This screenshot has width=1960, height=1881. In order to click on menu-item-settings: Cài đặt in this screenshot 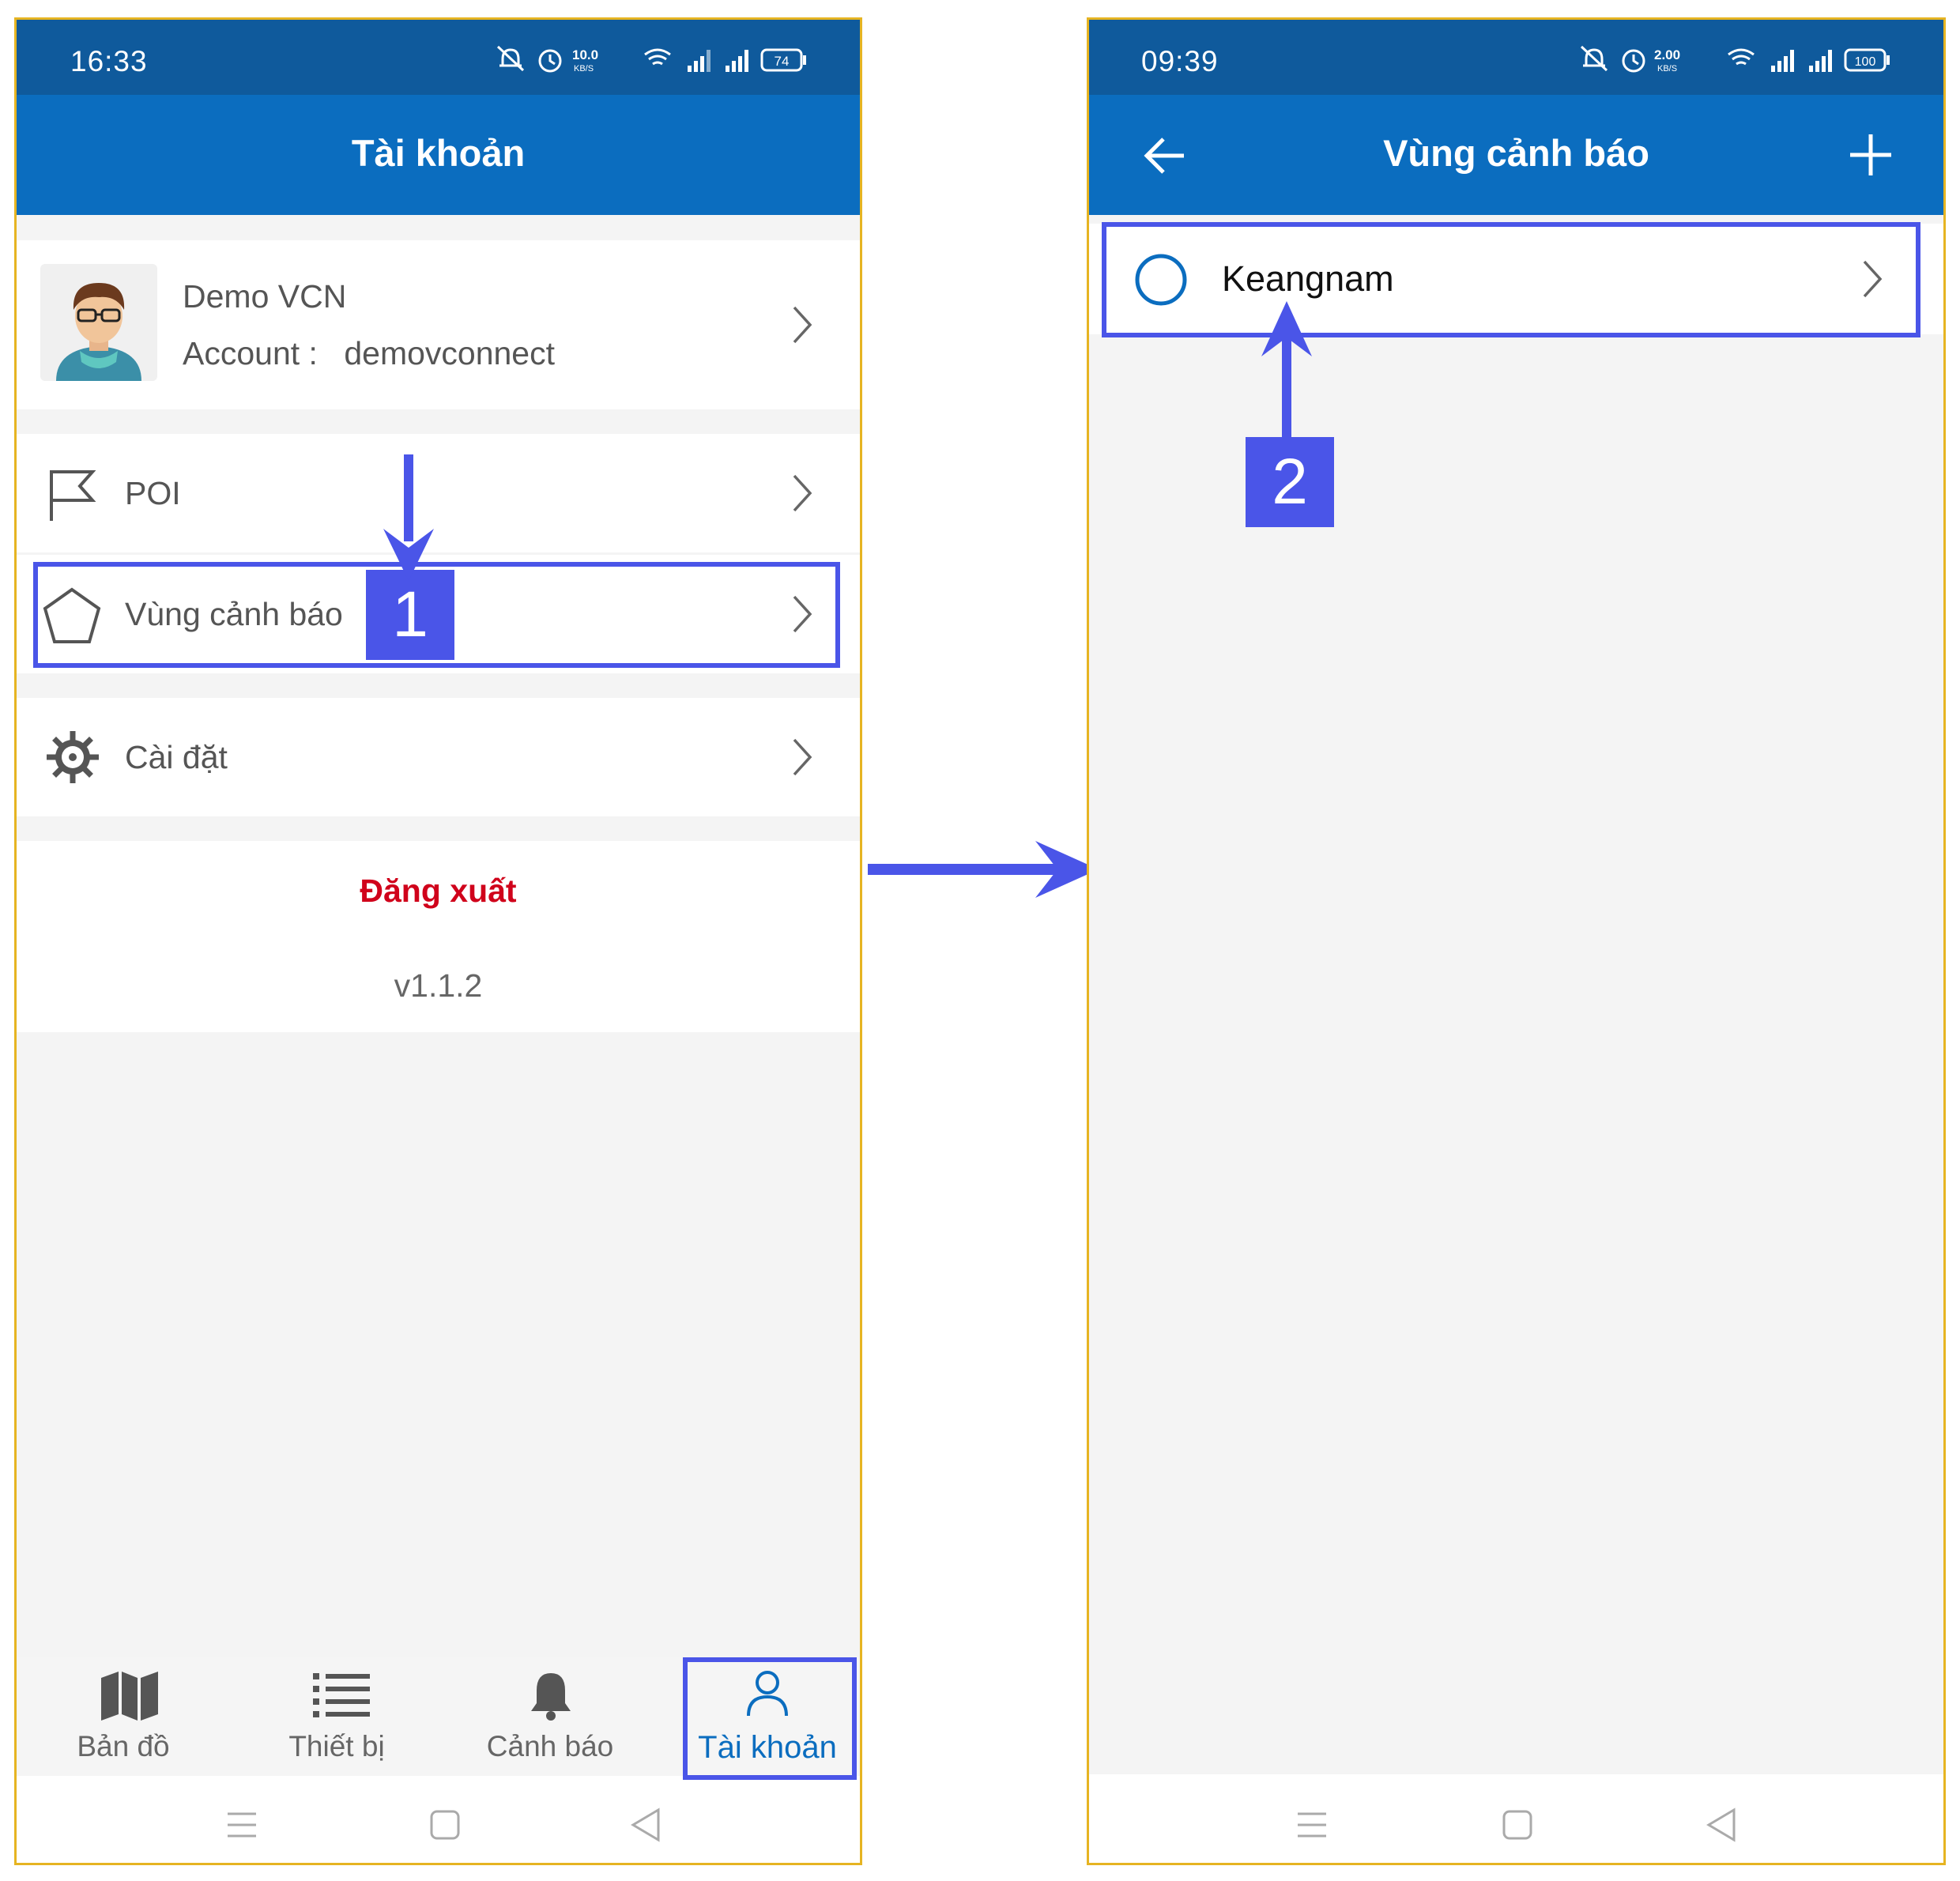, I will do `click(438, 757)`.